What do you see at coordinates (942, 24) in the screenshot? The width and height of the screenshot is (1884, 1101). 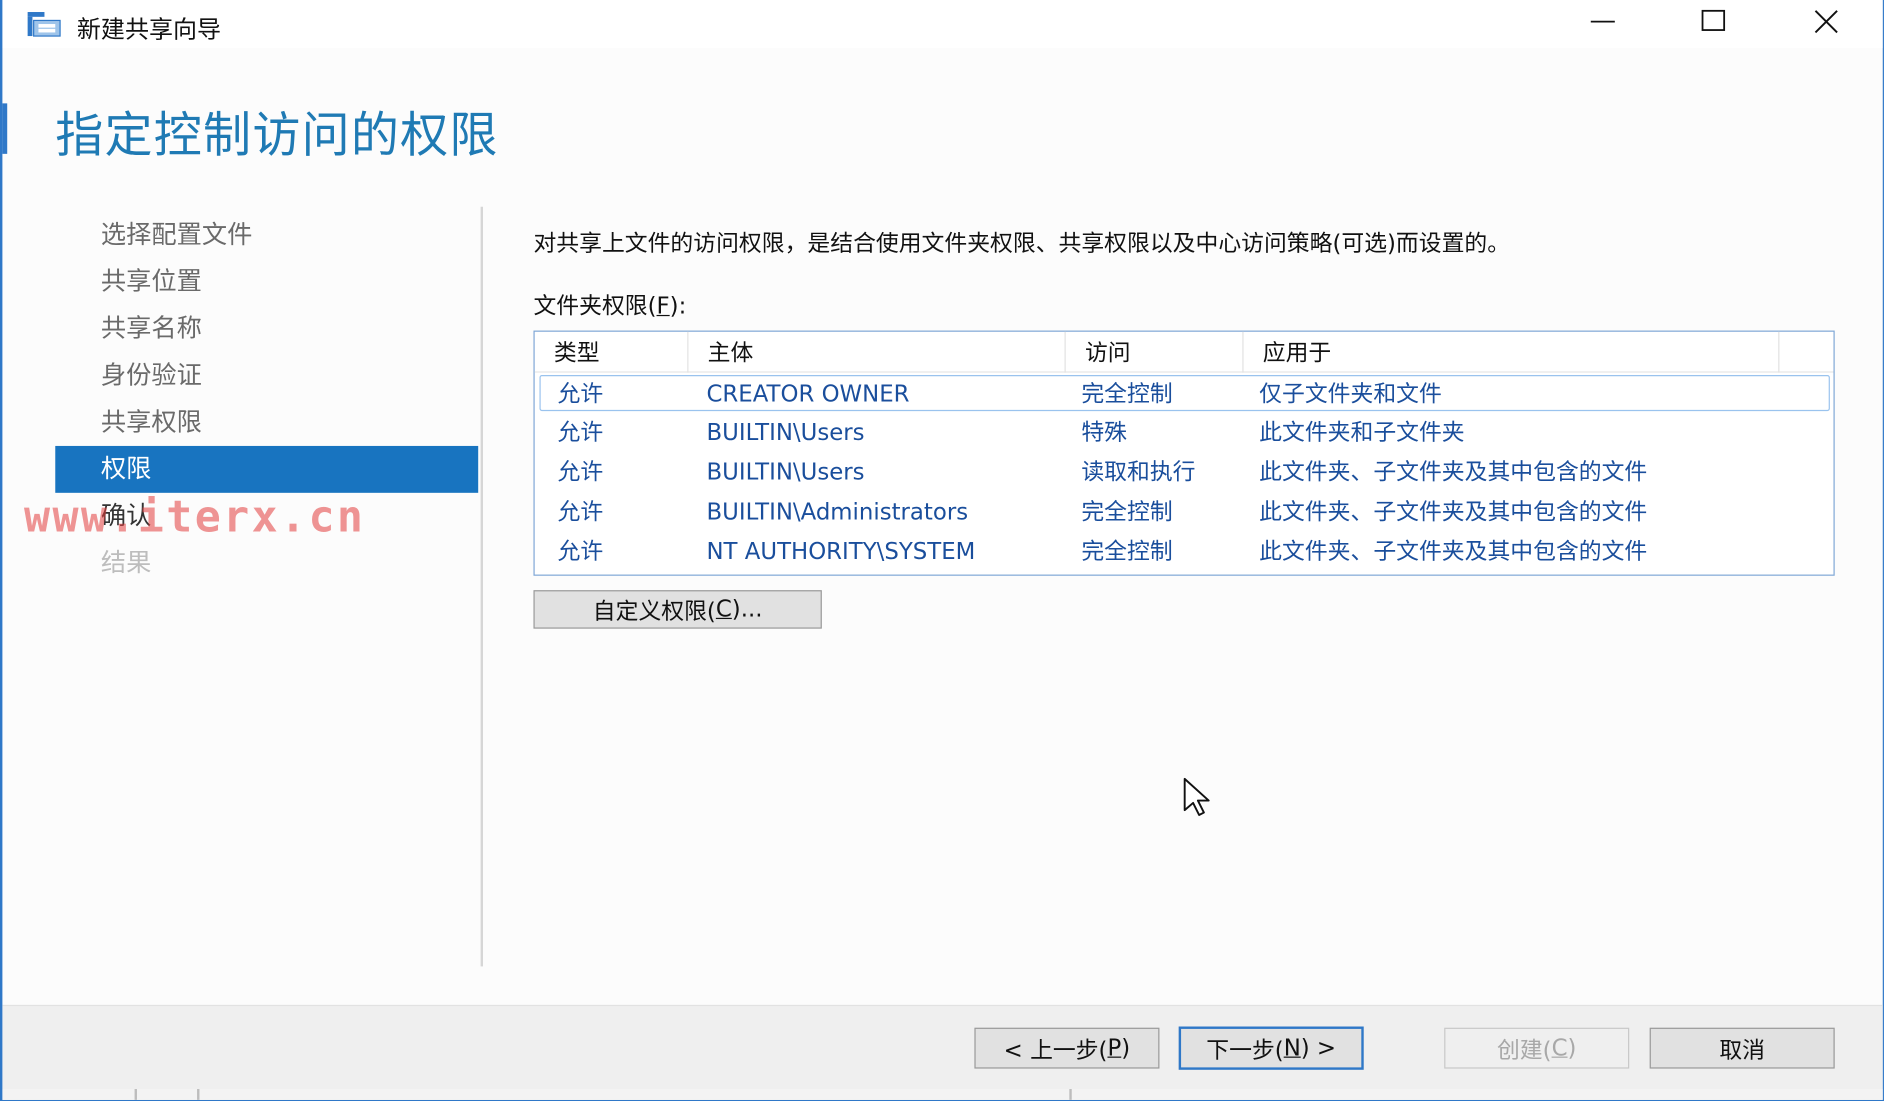 I see `title-bar: 新建共享向导` at bounding box center [942, 24].